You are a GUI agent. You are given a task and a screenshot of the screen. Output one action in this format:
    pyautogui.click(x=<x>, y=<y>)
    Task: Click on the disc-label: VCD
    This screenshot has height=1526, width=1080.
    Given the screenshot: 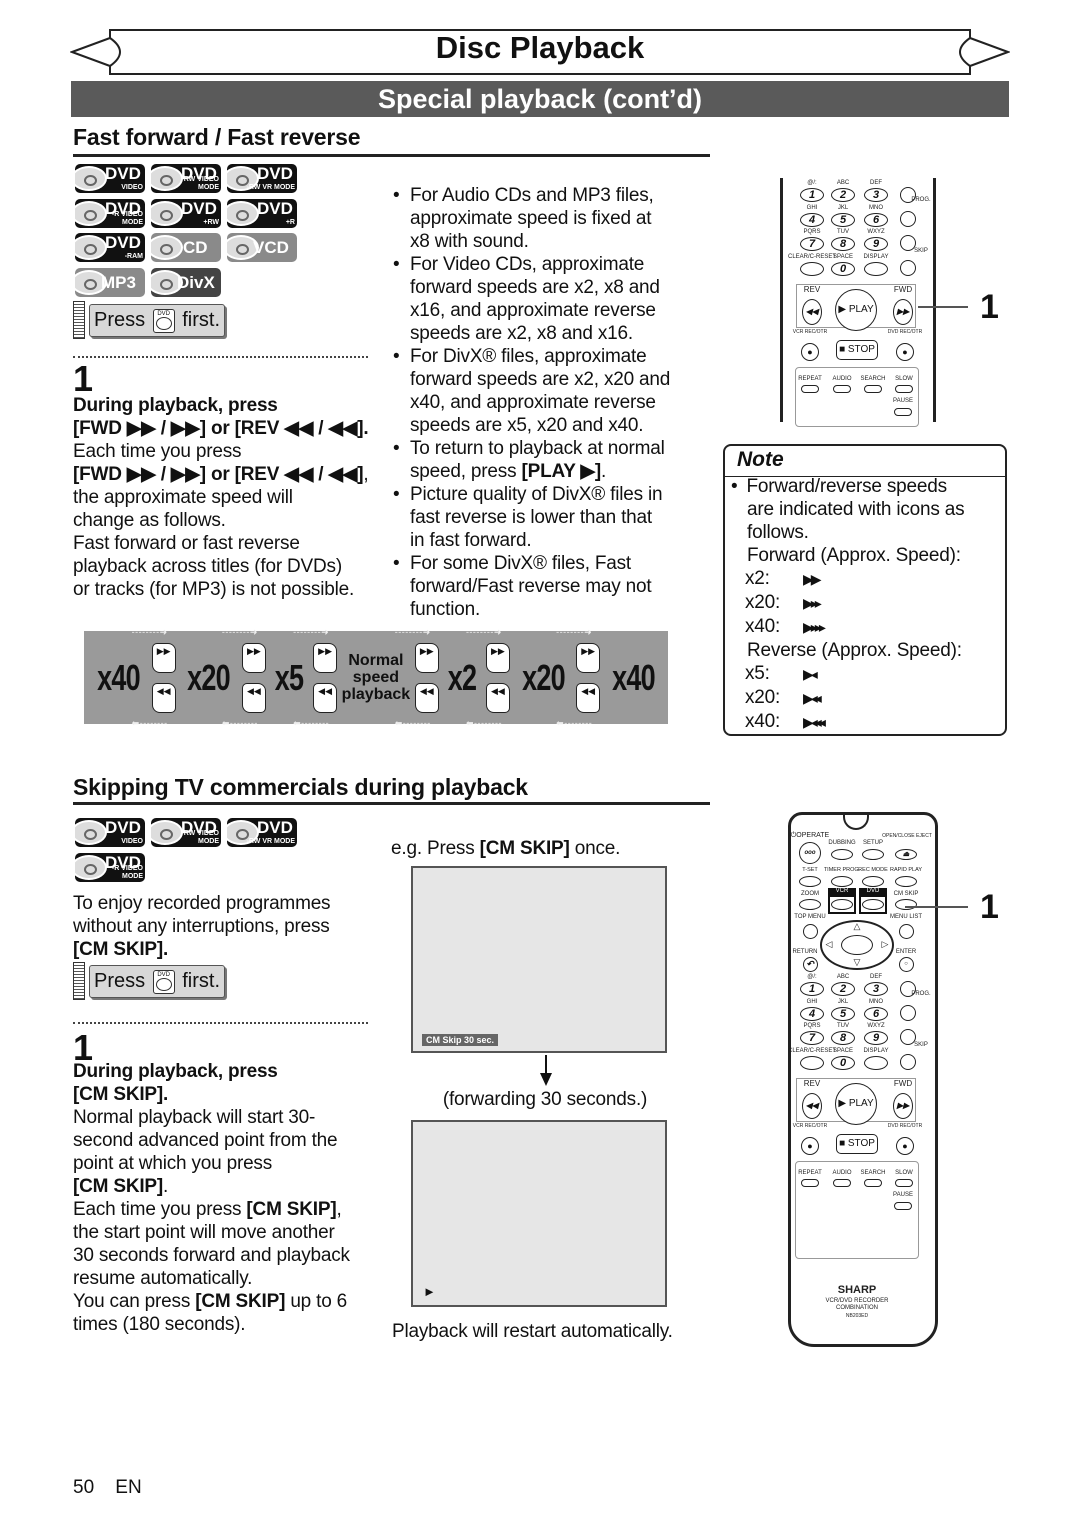 What is the action you would take?
    pyautogui.click(x=271, y=247)
    